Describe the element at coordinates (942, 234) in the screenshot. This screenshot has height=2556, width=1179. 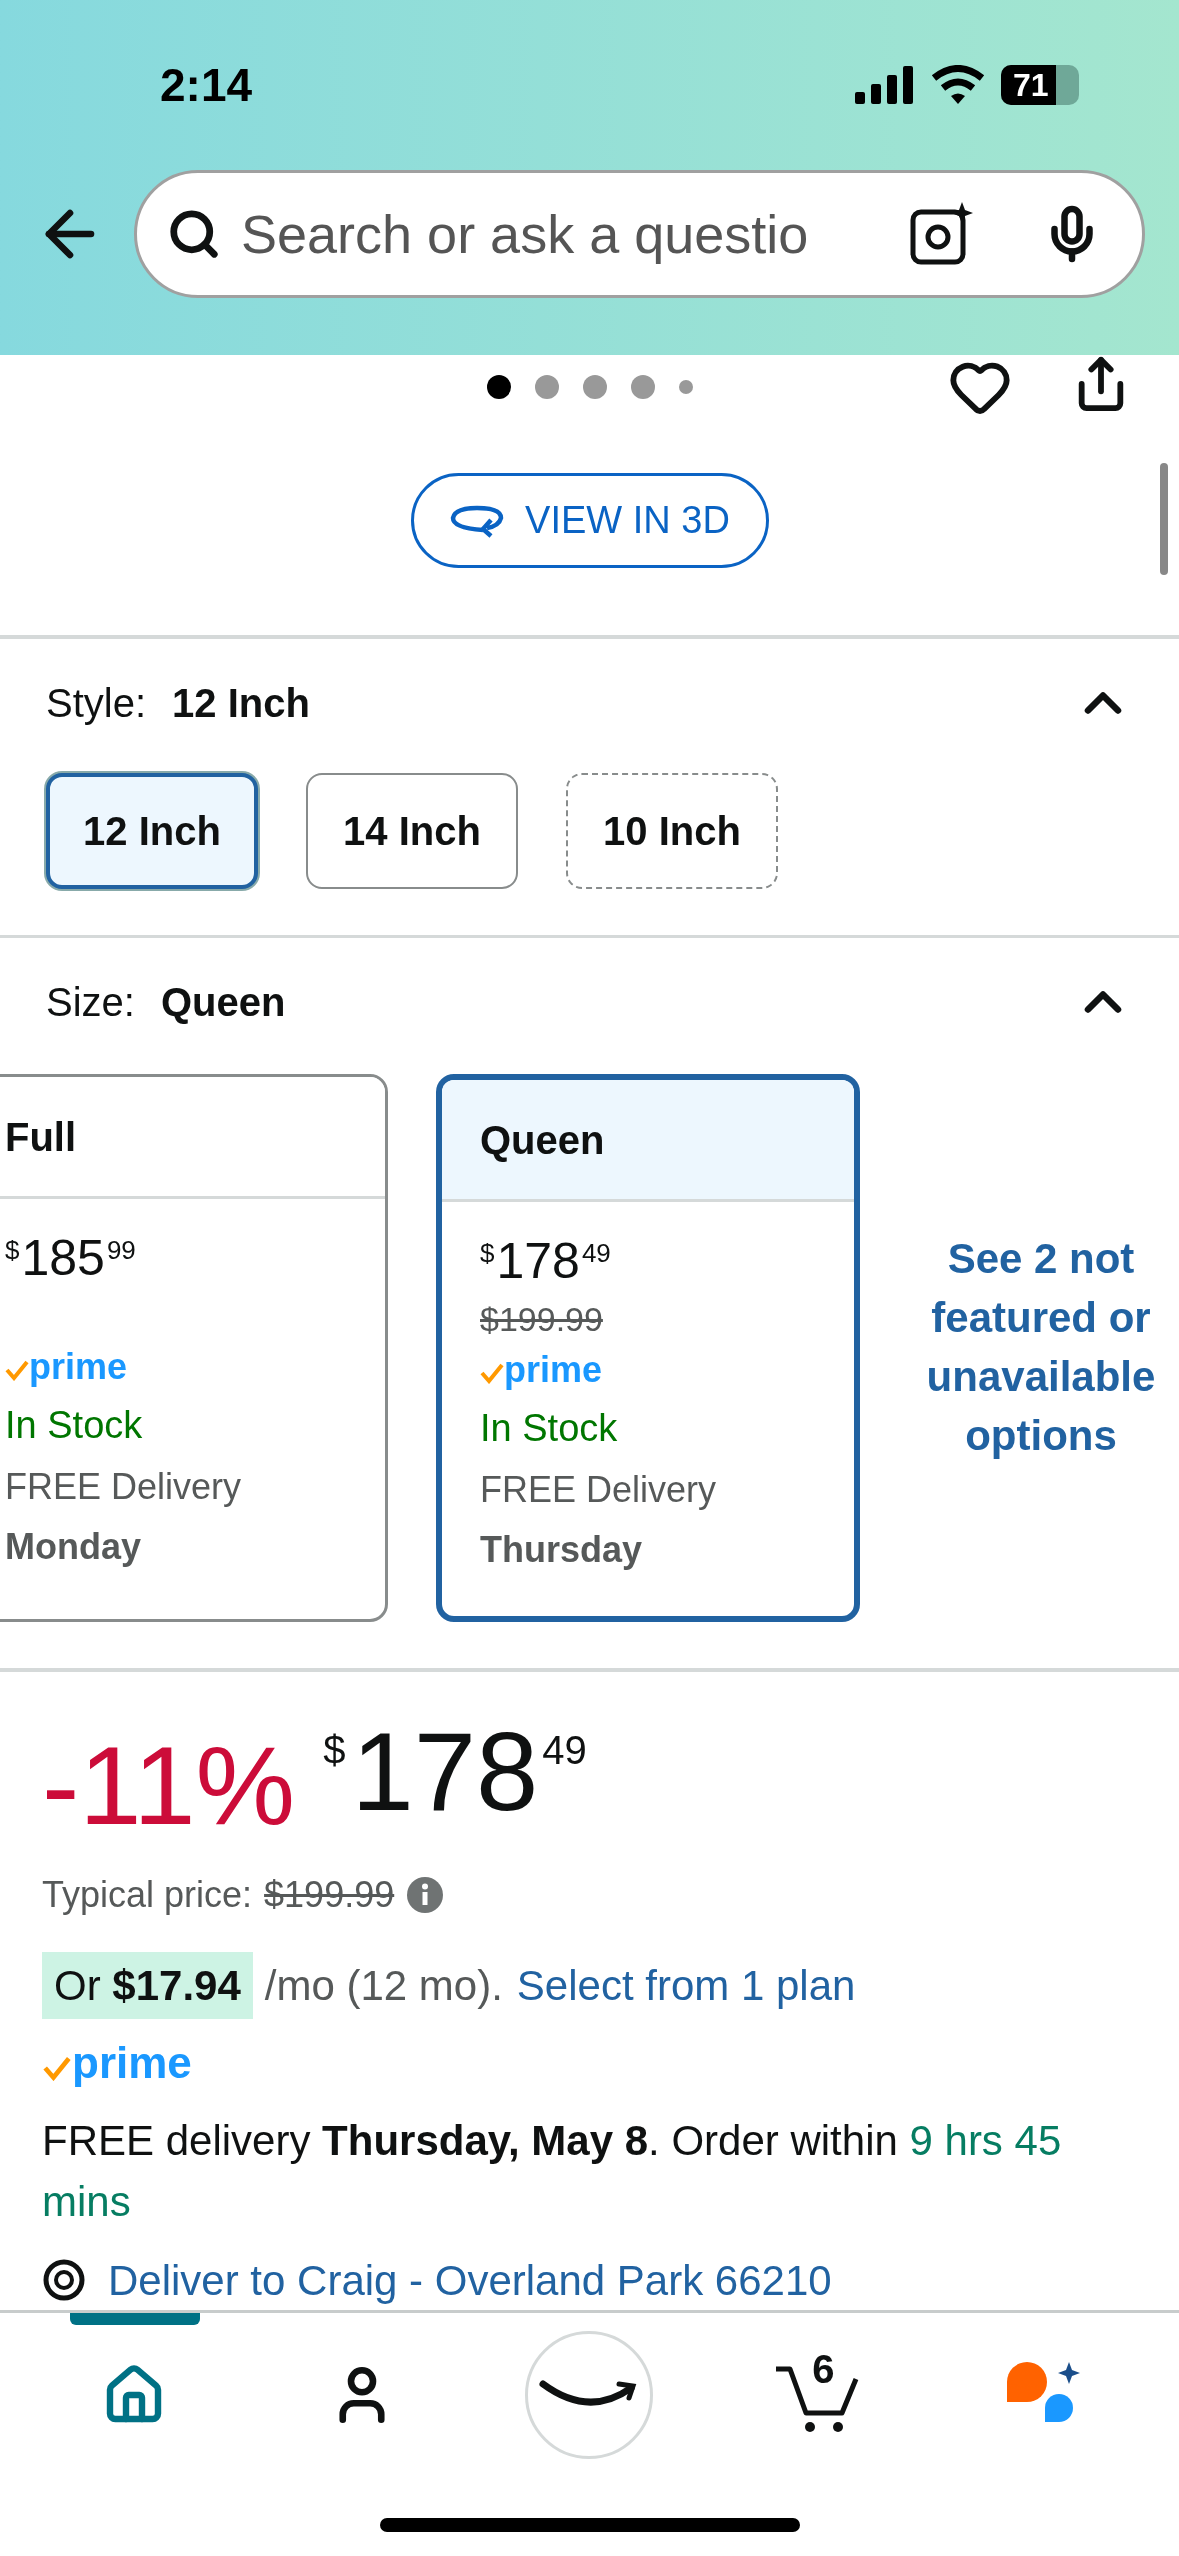
I see `camera-icon` at that location.